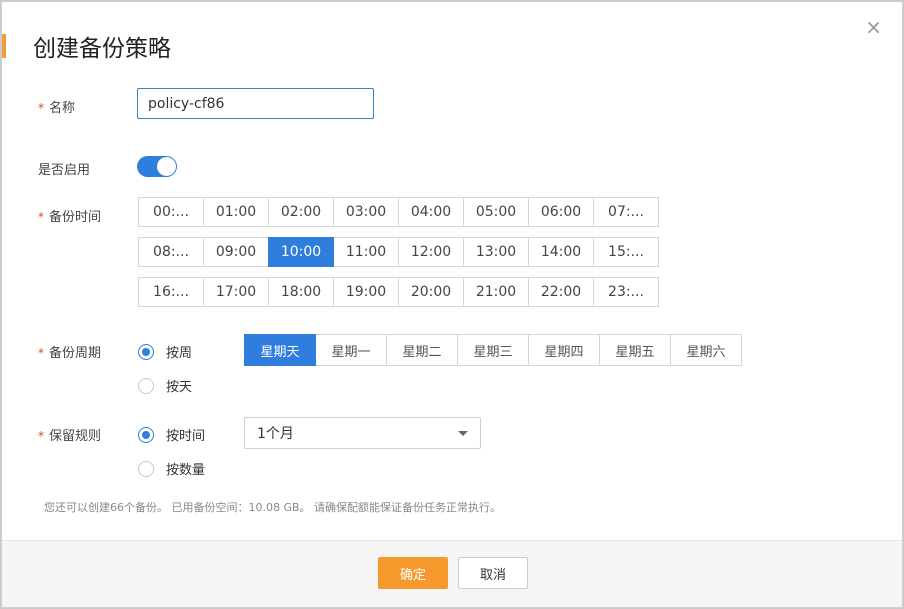 This screenshot has width=904, height=609. I want to click on name-label-text: 名称, so click(62, 108).